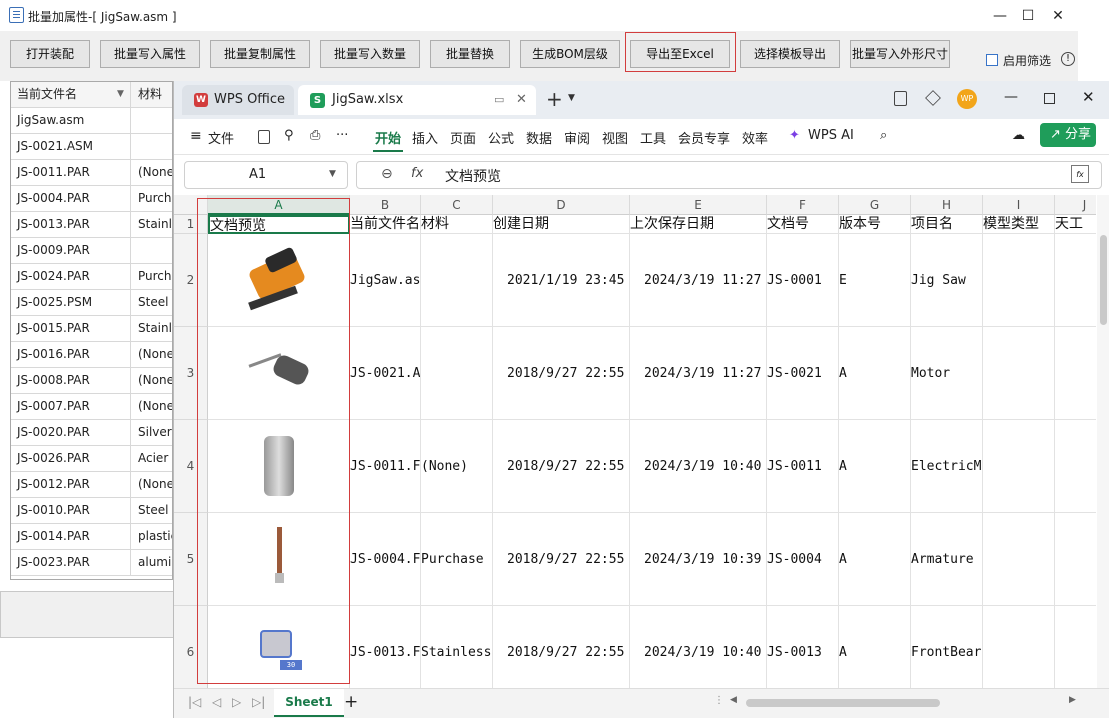 The image size is (1109, 718). What do you see at coordinates (729, 175) in the screenshot?
I see `formula-bar: ⊖ fx 文档预览 fx` at bounding box center [729, 175].